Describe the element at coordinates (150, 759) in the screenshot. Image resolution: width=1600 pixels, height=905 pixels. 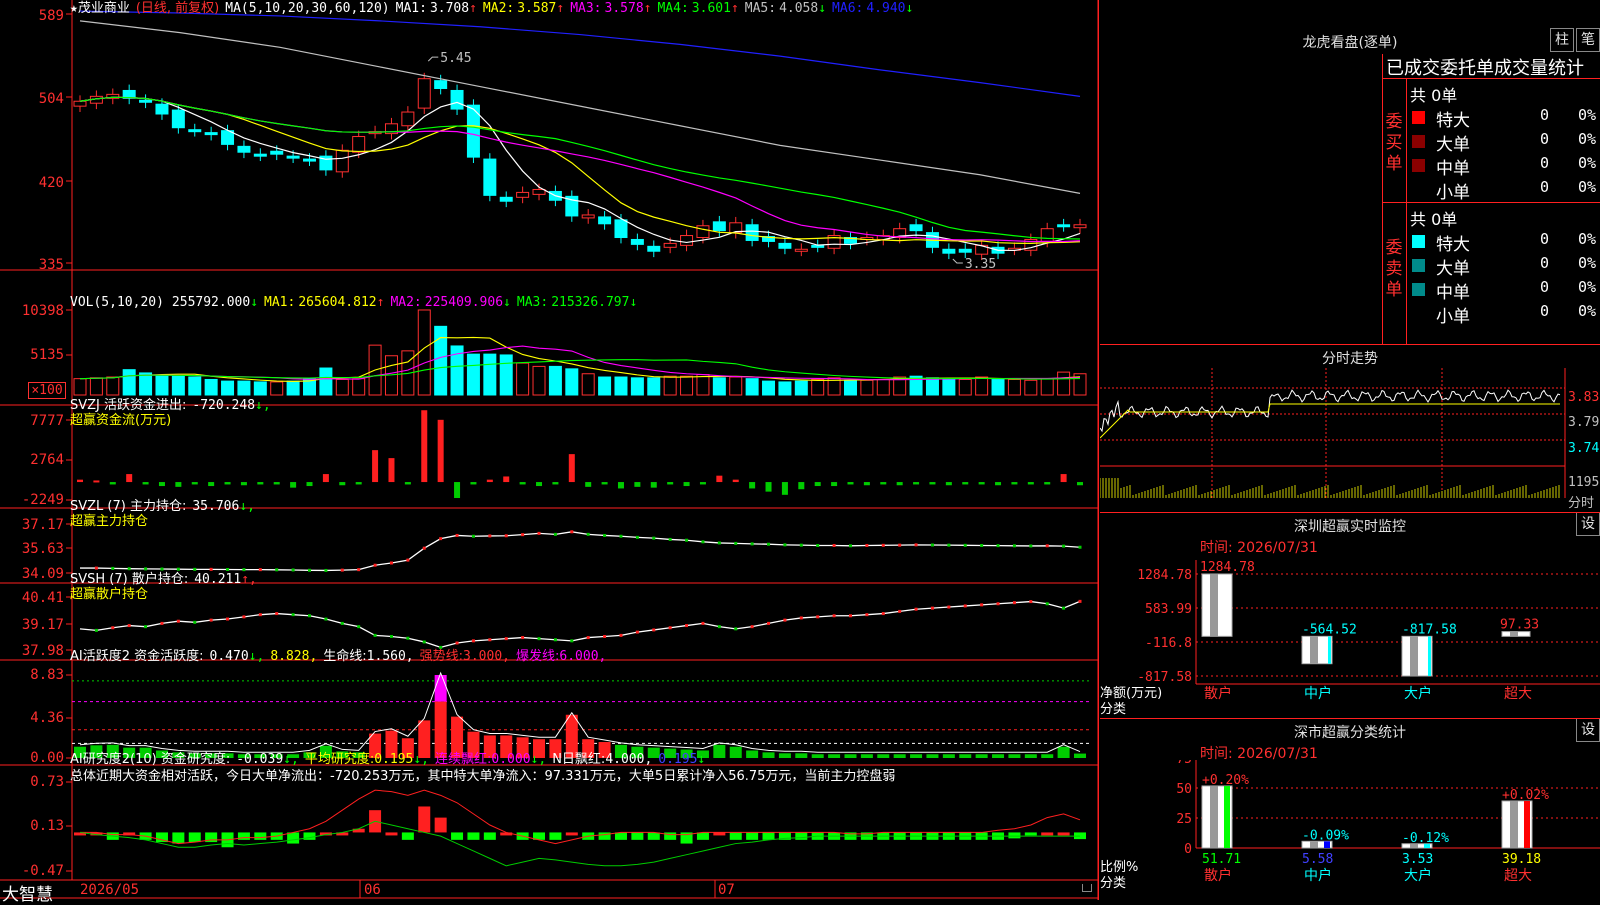
I see `ai-res-label: AI研究度2(10) 资金研究度:` at that location.